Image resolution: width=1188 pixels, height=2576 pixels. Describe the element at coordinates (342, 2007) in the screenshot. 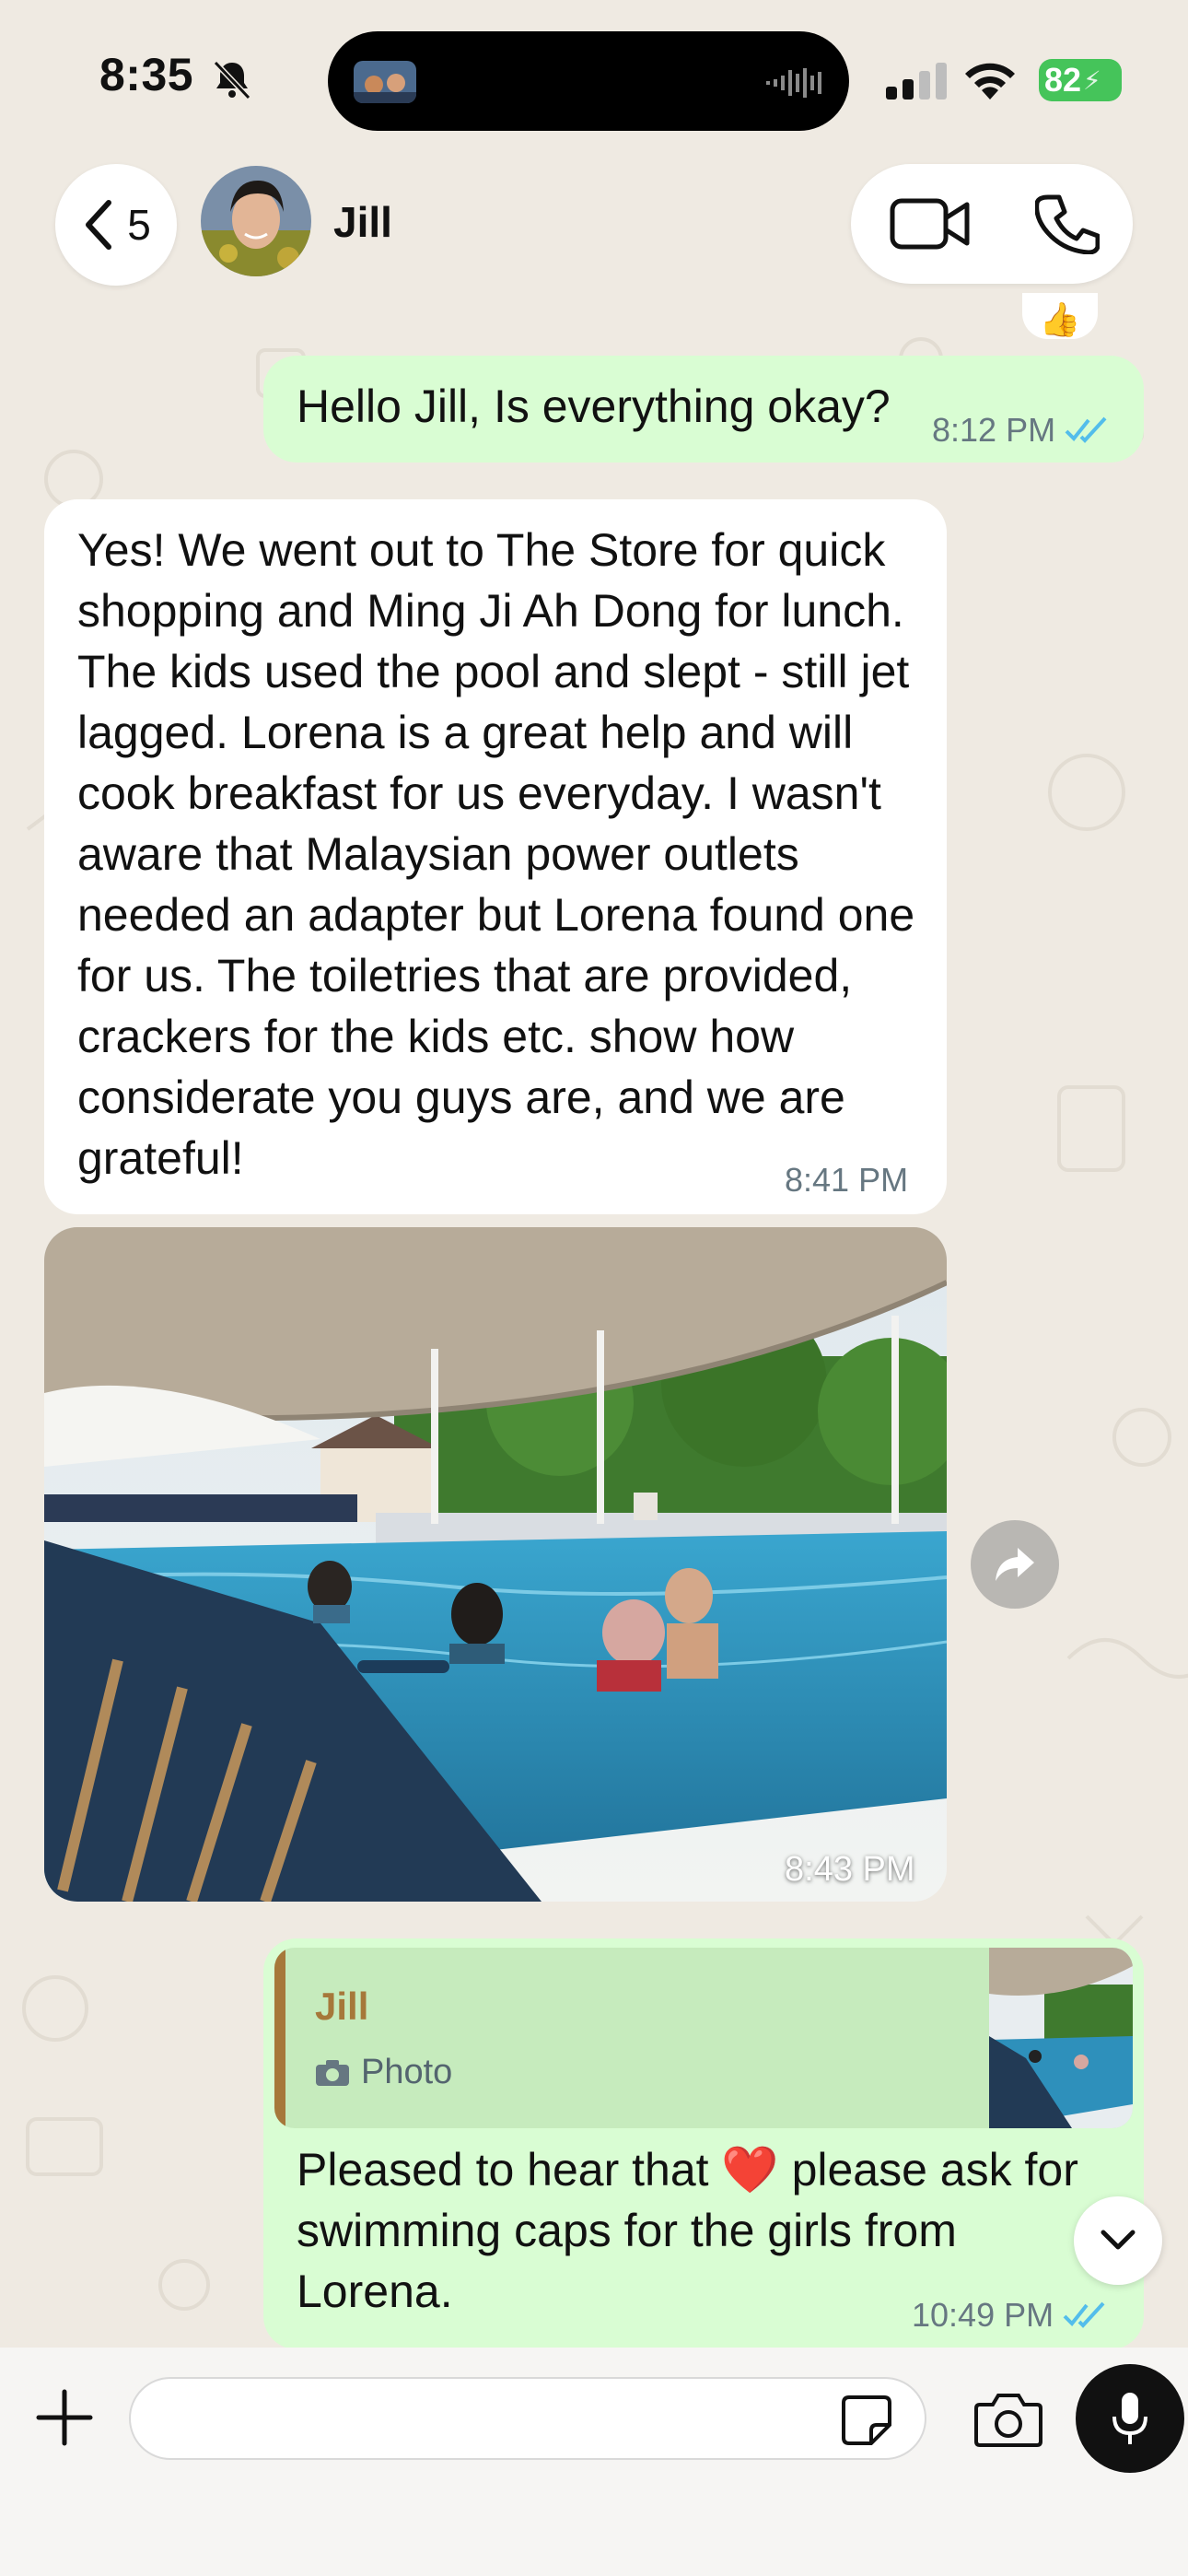

I see `quote-author: Jill` at that location.